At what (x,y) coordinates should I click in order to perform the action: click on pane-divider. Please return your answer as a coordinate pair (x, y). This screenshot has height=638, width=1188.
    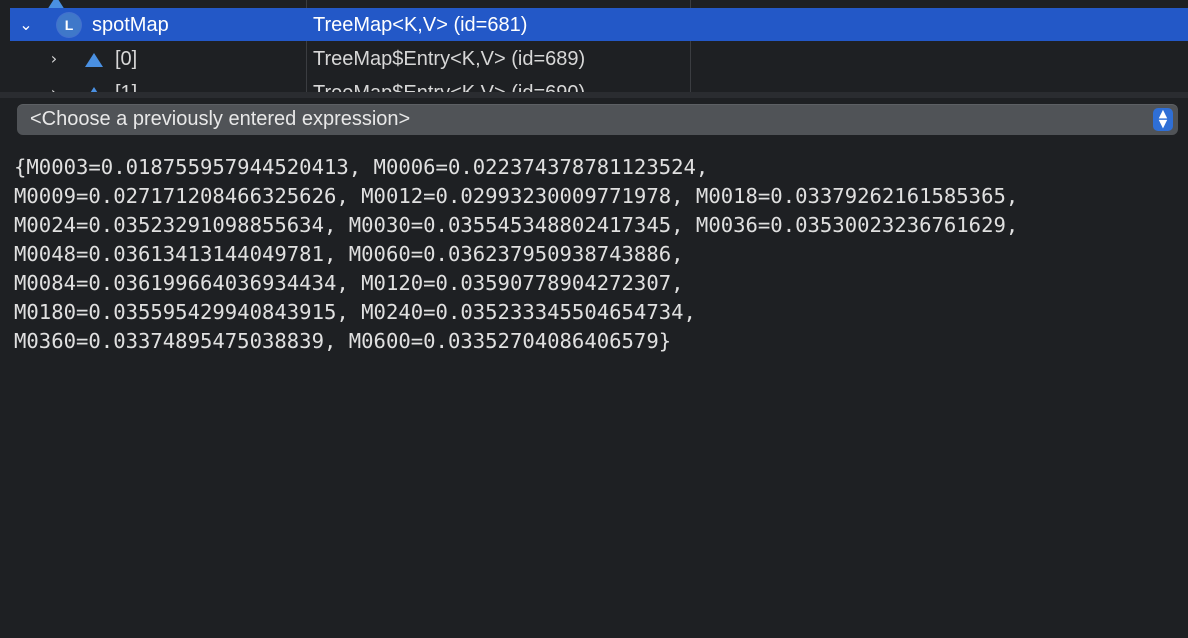
    Looking at the image, I should click on (594, 95).